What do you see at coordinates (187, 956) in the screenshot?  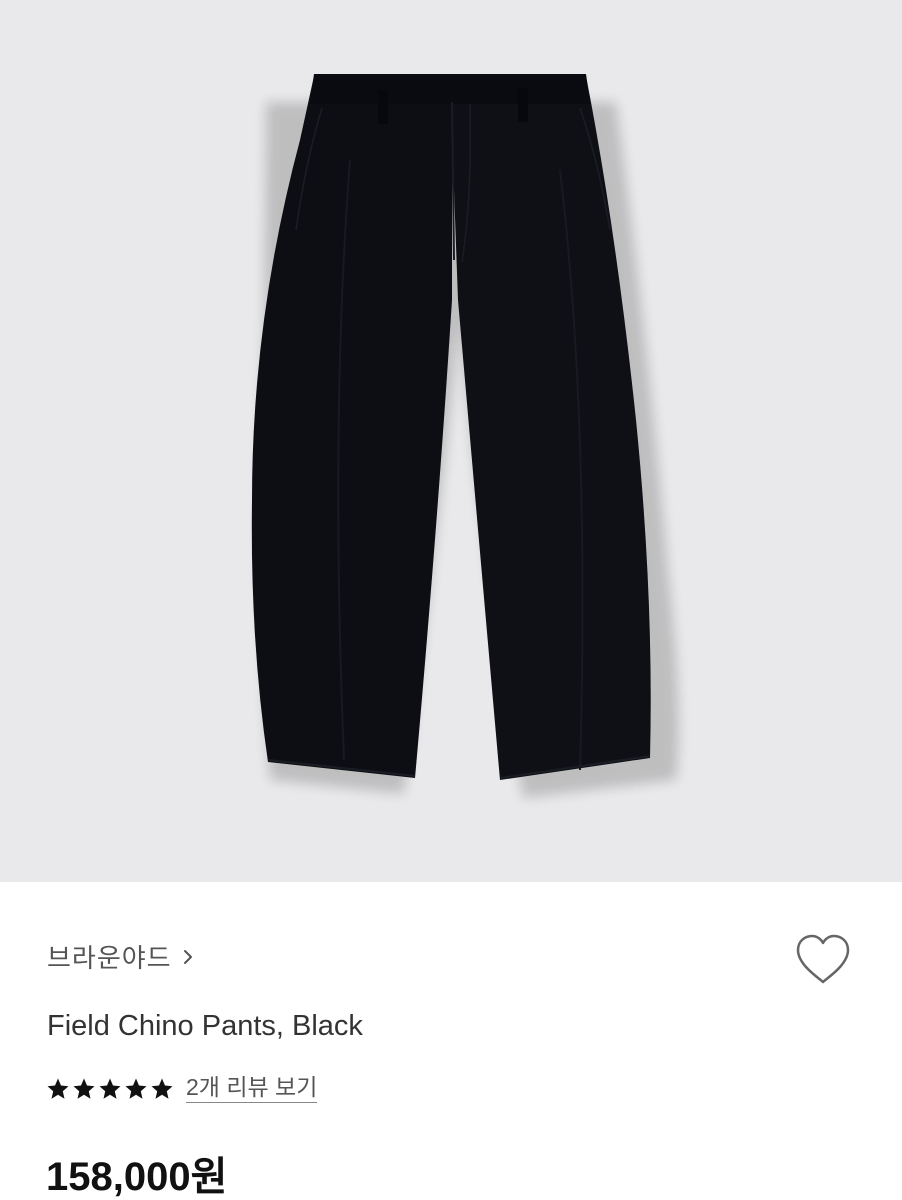 I see `chevron-right-icon` at bounding box center [187, 956].